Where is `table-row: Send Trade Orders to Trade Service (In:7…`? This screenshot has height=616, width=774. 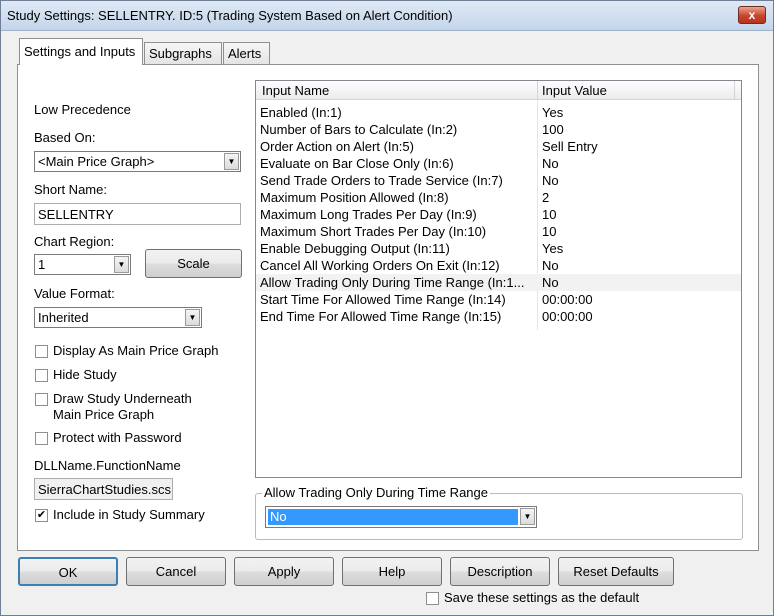 table-row: Send Trade Orders to Trade Service (In:7… is located at coordinates (498, 180).